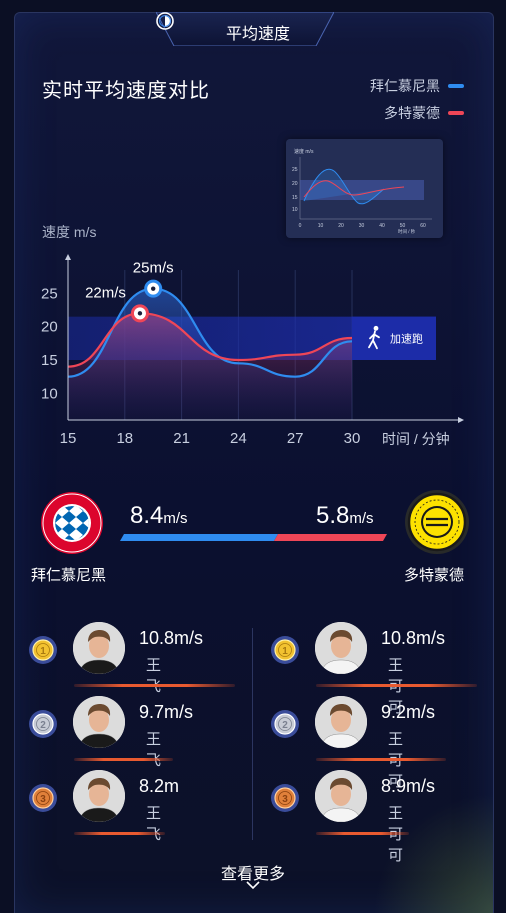 This screenshot has width=506, height=913. What do you see at coordinates (321, 226) in the screenshot?
I see `mini-x-tick: 10` at bounding box center [321, 226].